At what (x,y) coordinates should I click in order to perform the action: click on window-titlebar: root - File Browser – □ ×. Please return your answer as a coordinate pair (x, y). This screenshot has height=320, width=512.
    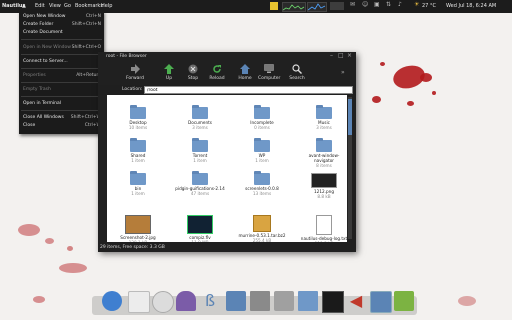
    Looking at the image, I should click on (227, 56).